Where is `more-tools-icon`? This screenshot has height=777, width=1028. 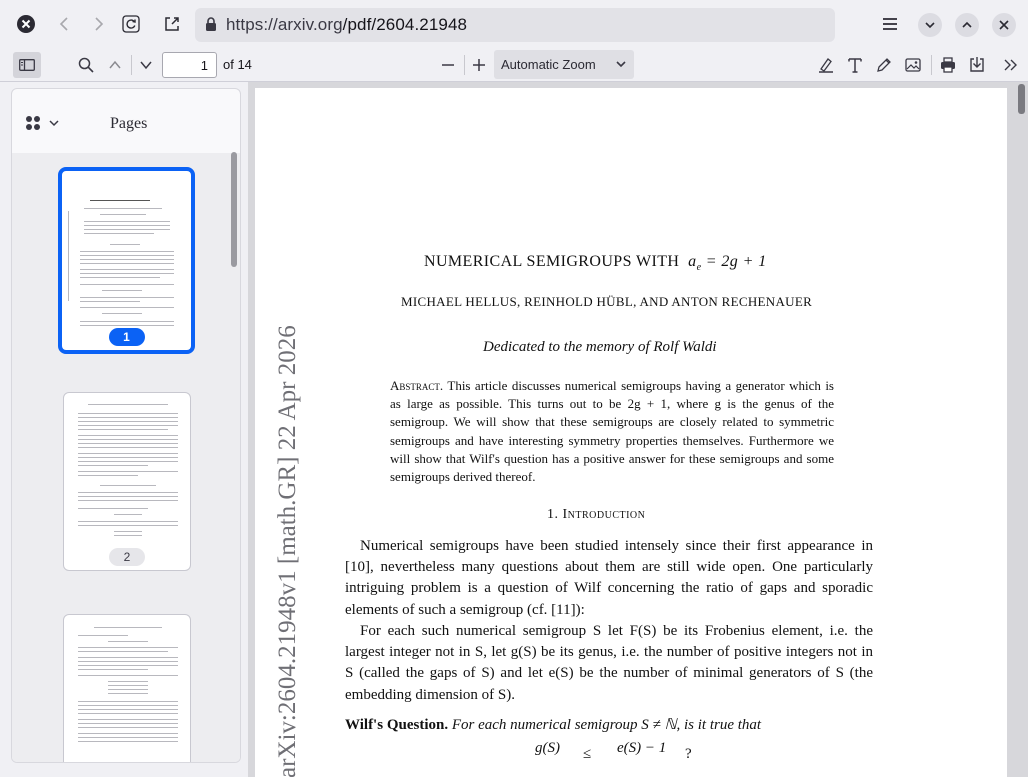 more-tools-icon is located at coordinates (1011, 65).